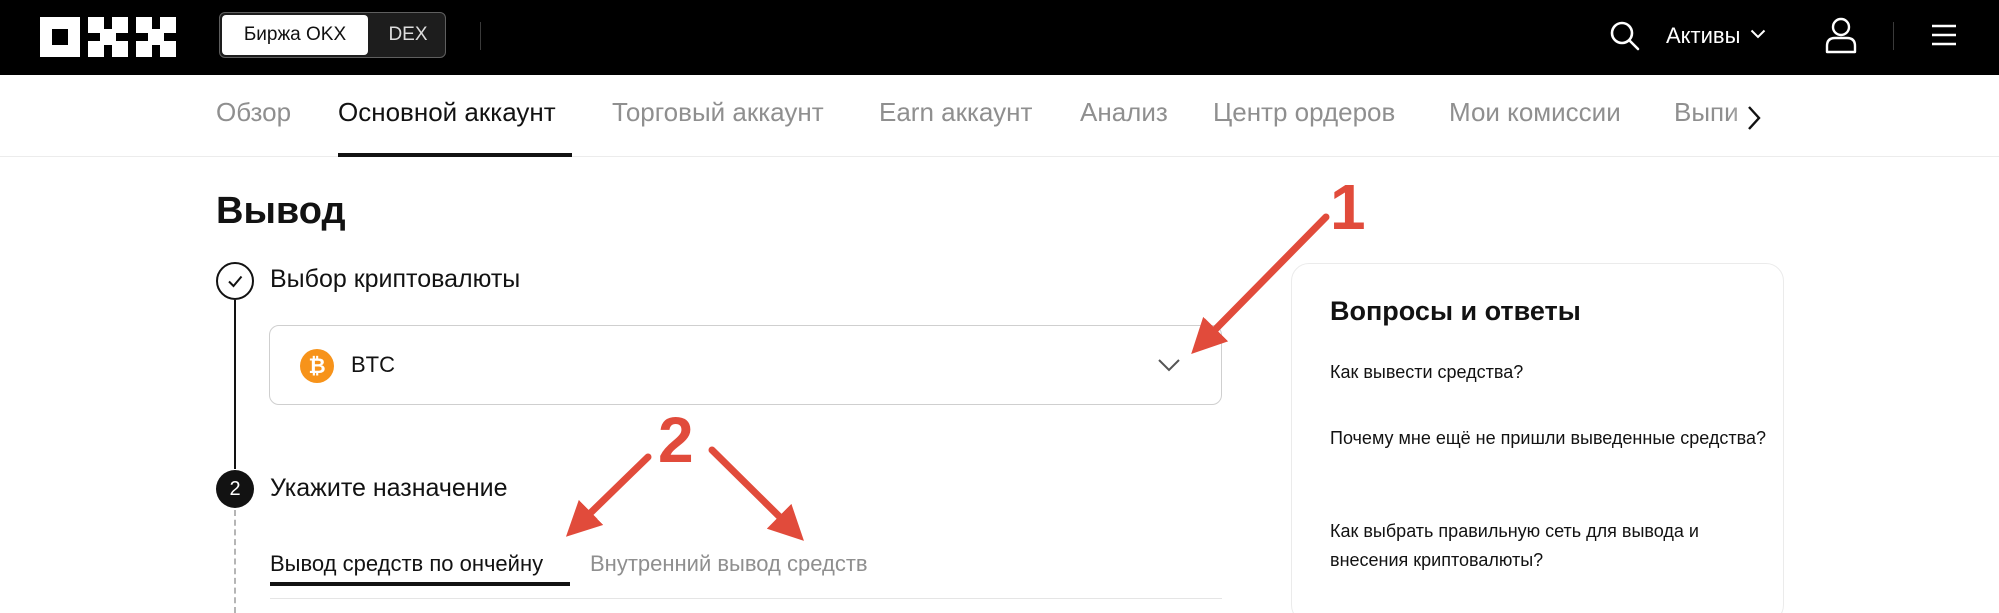  I want to click on annotation-number-1: 1, so click(1348, 207).